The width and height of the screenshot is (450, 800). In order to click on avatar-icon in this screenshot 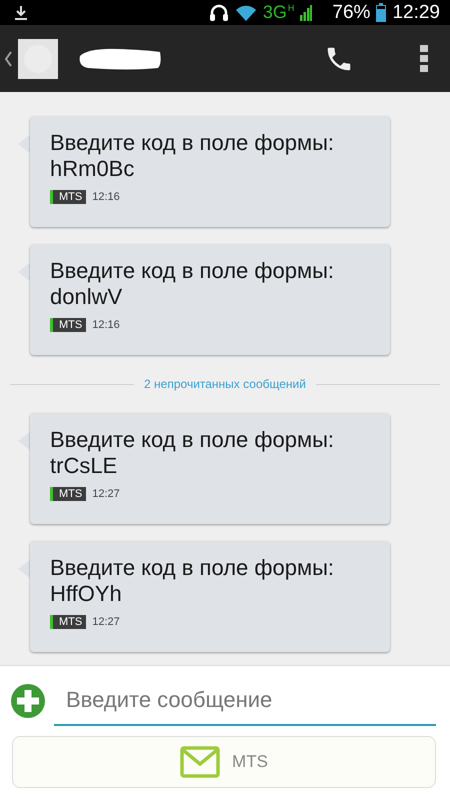, I will do `click(38, 58)`.